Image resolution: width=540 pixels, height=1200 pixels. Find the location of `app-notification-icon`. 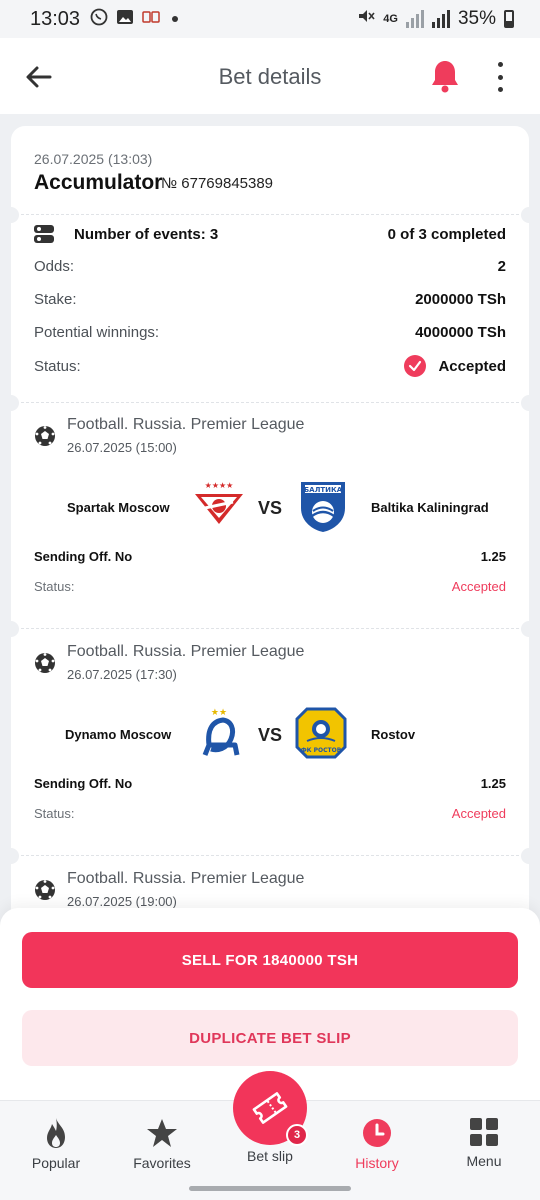

app-notification-icon is located at coordinates (151, 19).